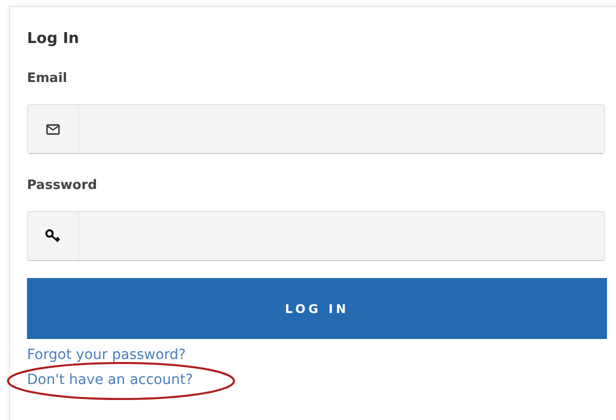  Describe the element at coordinates (53, 129) in the screenshot. I see `envelope-icon` at that location.